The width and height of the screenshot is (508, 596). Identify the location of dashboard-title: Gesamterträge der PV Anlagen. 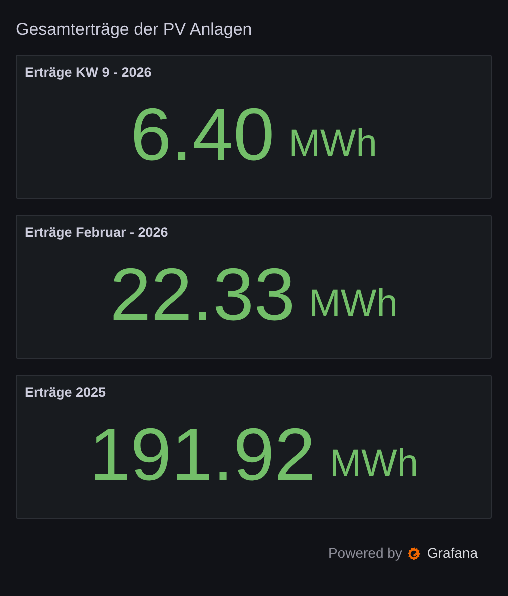
(135, 30).